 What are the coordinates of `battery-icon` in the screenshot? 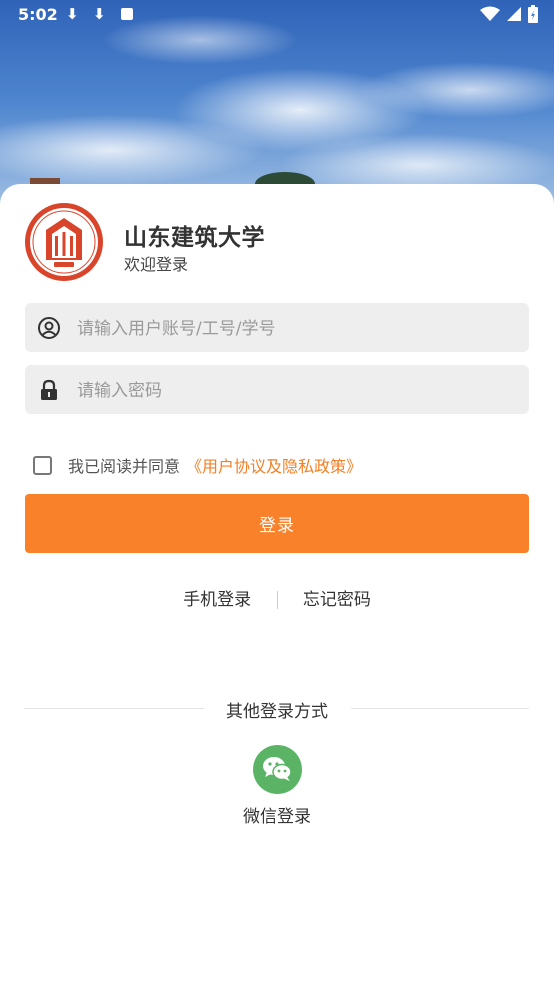 It's located at (533, 14).